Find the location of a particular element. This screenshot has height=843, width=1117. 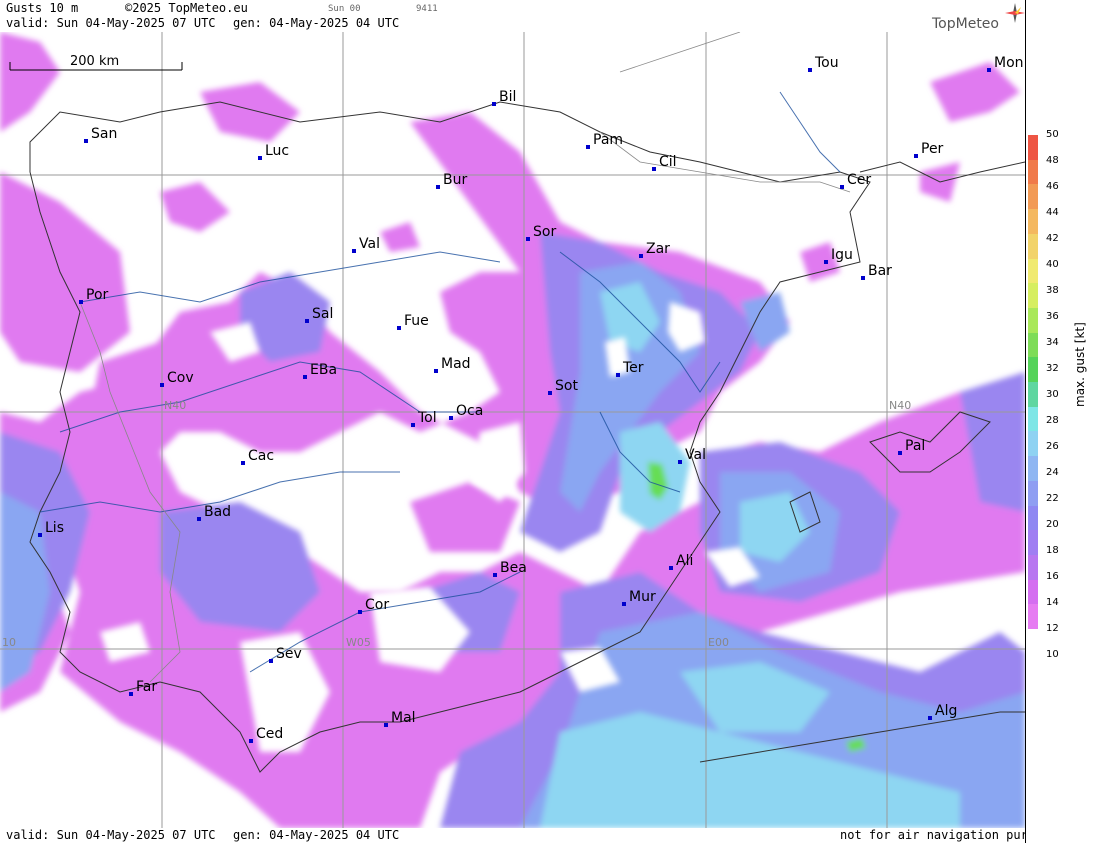

city-label: Ali is located at coordinates (684, 561).